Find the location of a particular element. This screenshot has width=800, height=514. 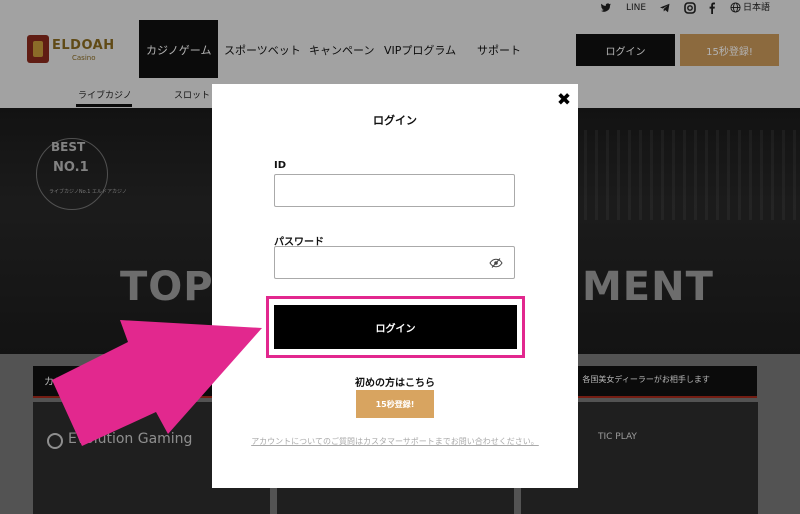

close-icon: ✖ is located at coordinates (564, 100).